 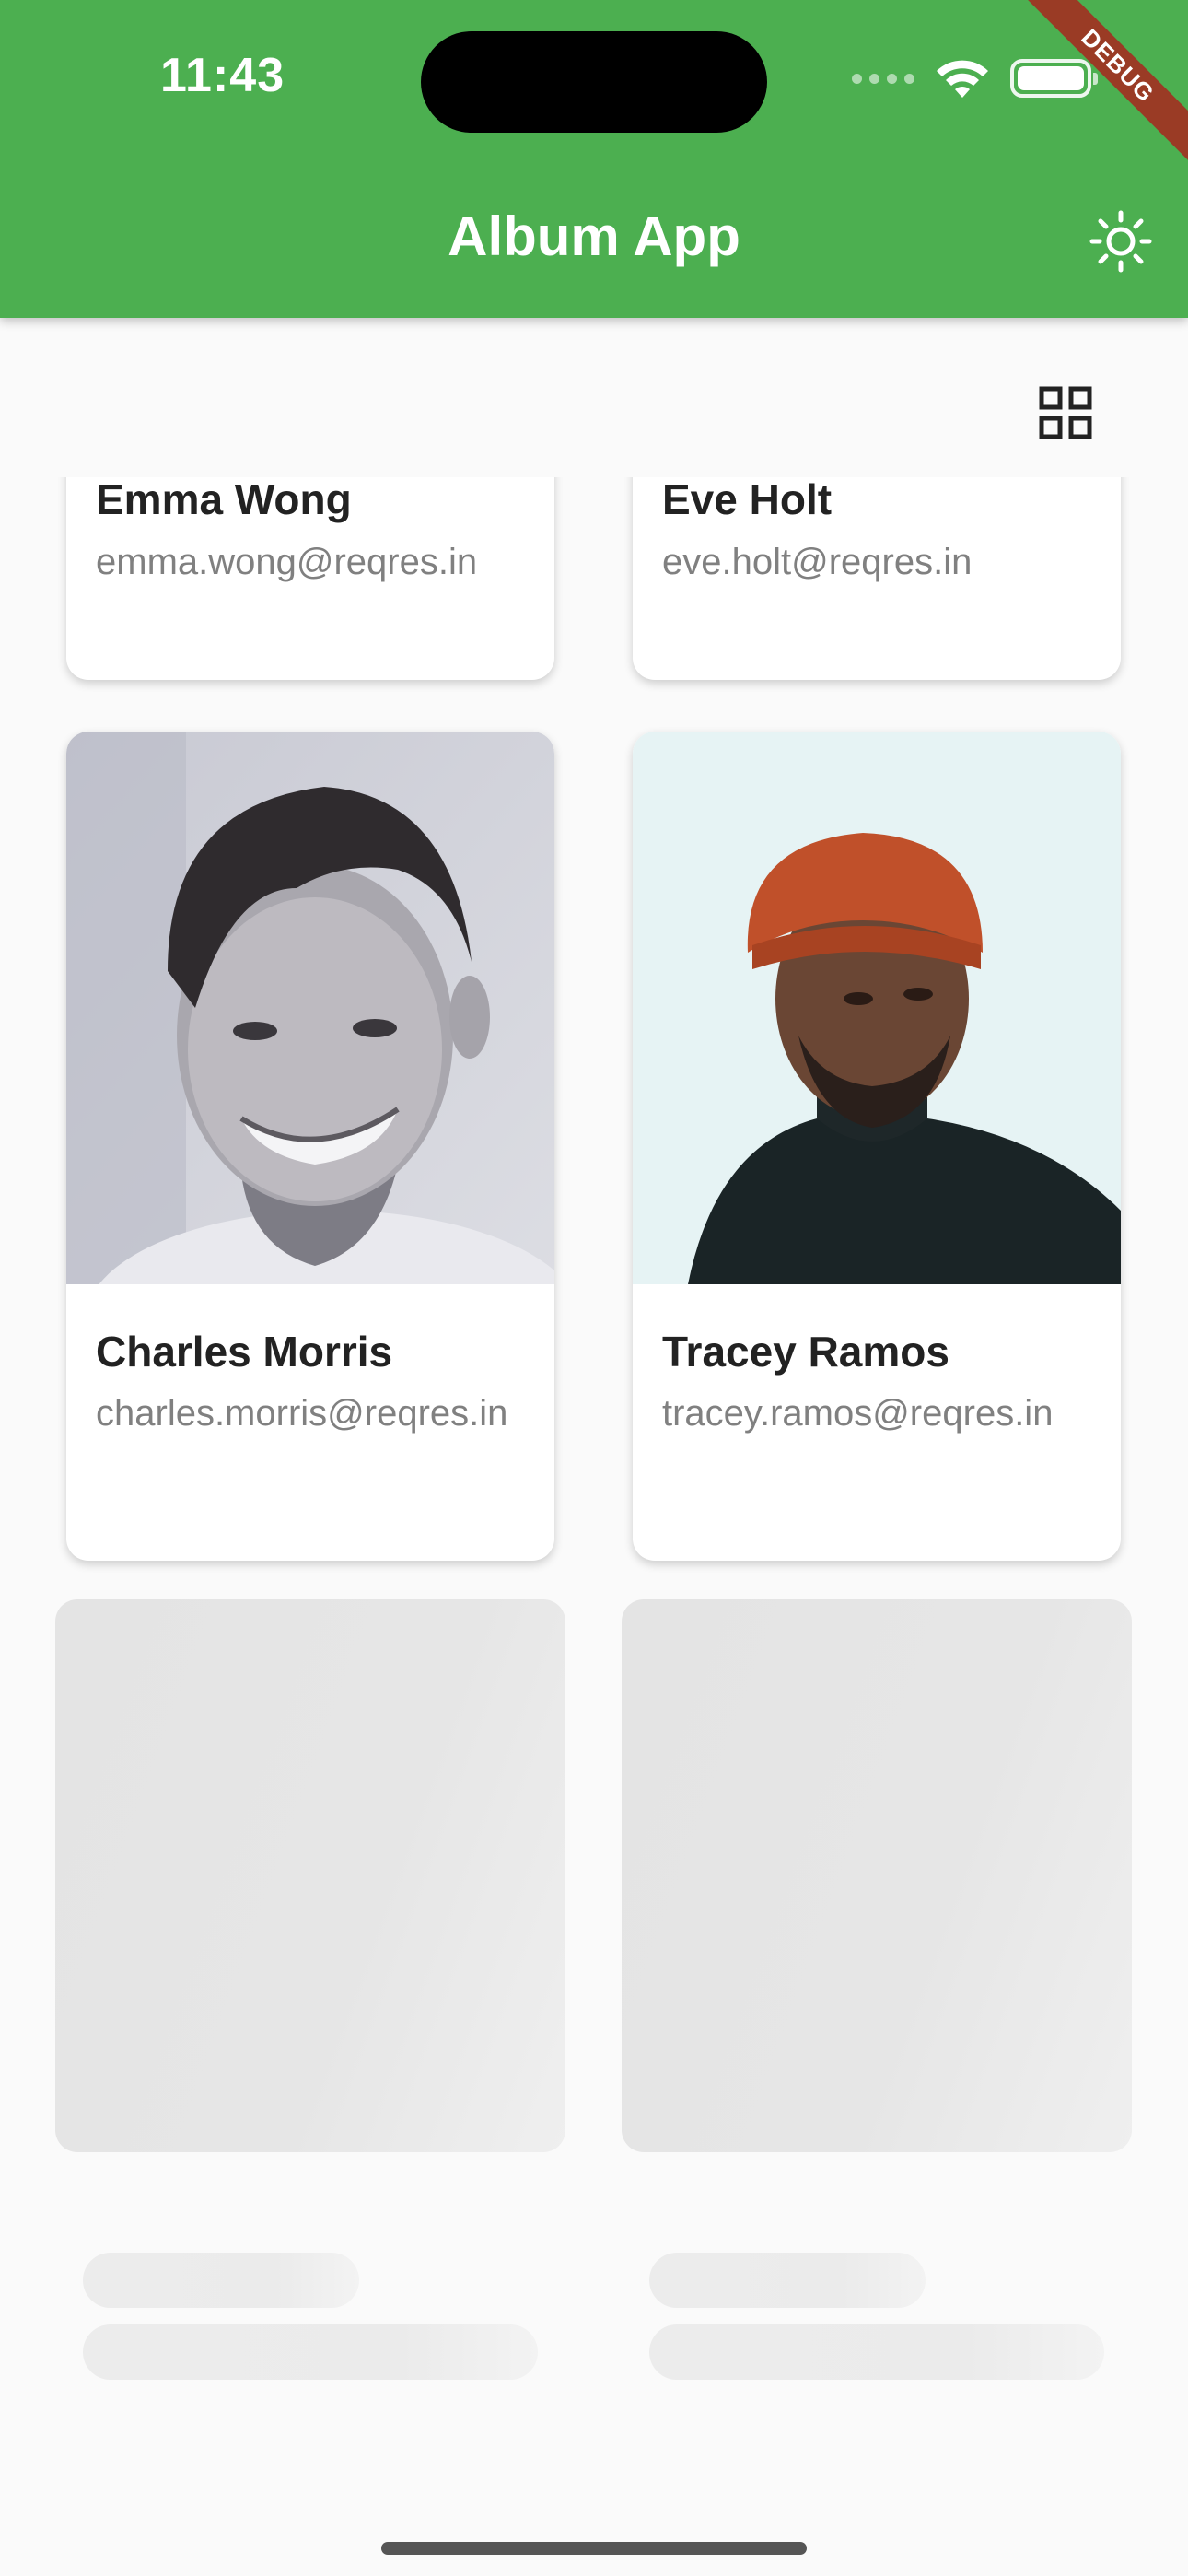 I want to click on grid-view-icon, so click(x=1065, y=412).